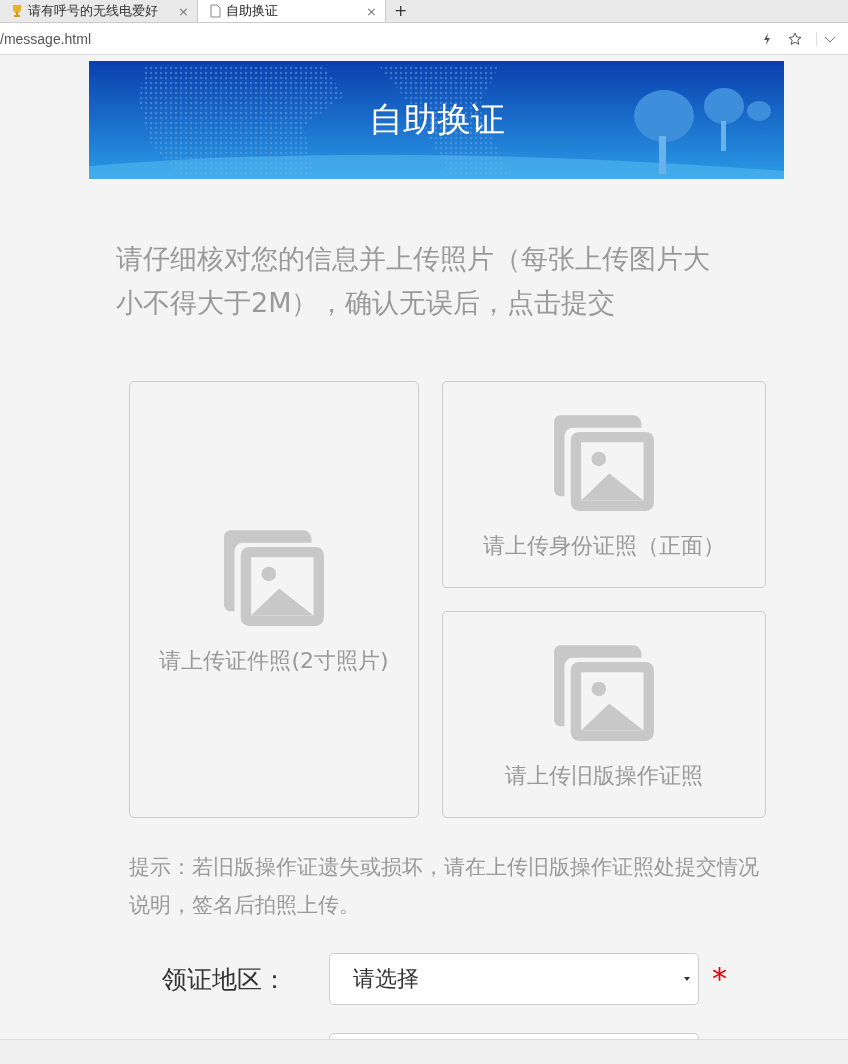 The width and height of the screenshot is (848, 1064). Describe the element at coordinates (604, 545) in the screenshot. I see `upload-label: 请上传身份证照（正面）` at that location.